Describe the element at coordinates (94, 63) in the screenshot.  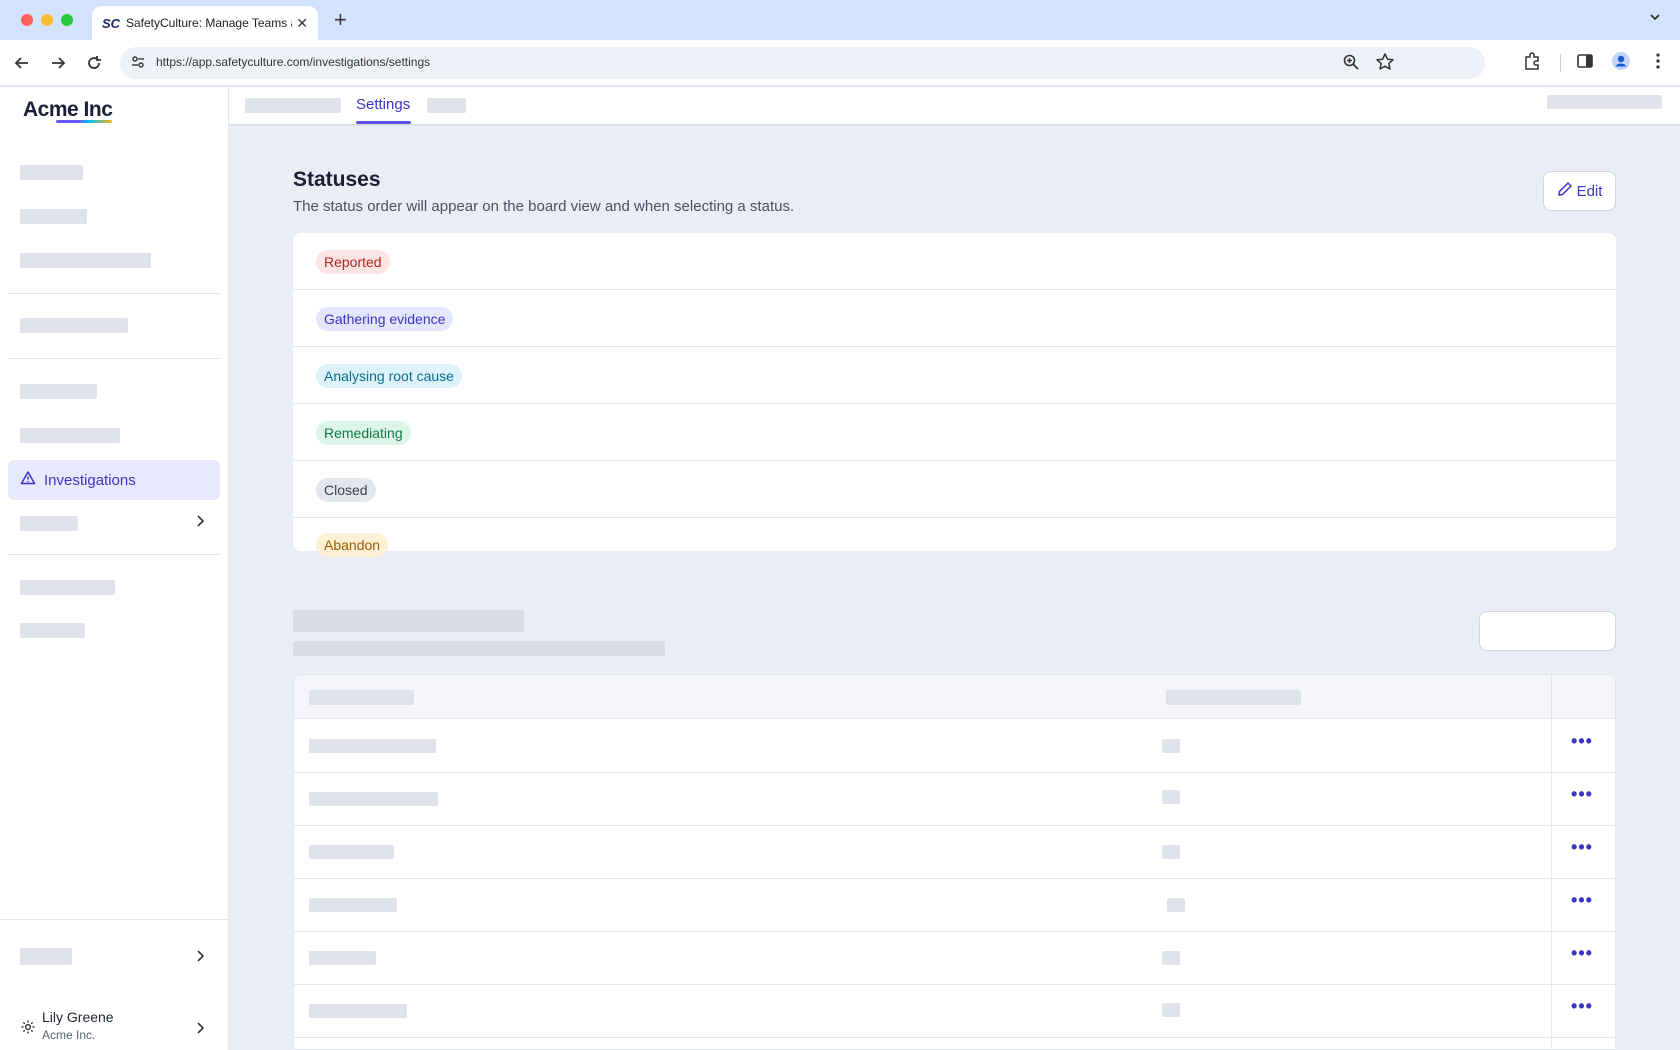
I see `reload-icon` at that location.